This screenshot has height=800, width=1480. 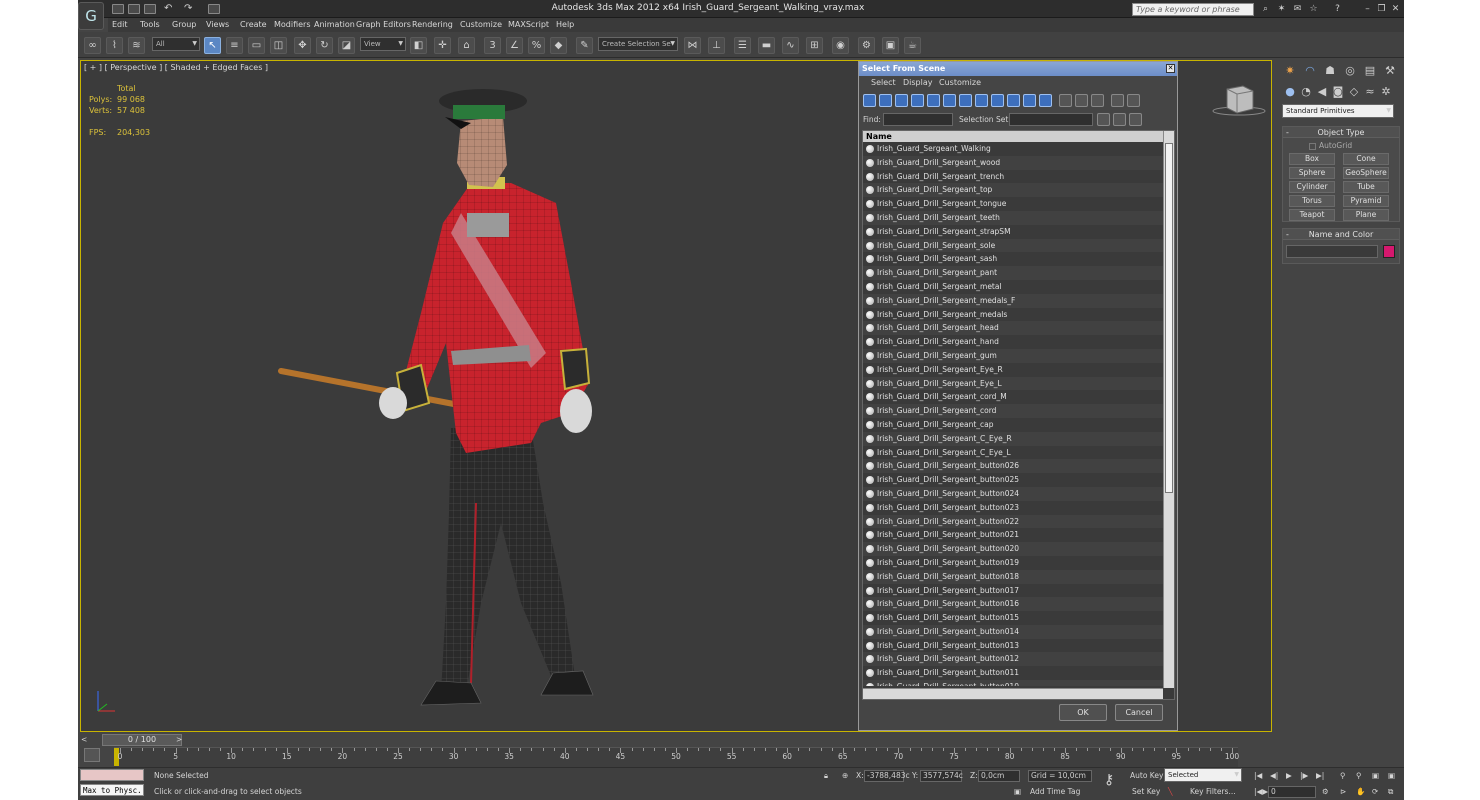 I want to click on add-time-tag-icon: ▣, so click(x=1017, y=792).